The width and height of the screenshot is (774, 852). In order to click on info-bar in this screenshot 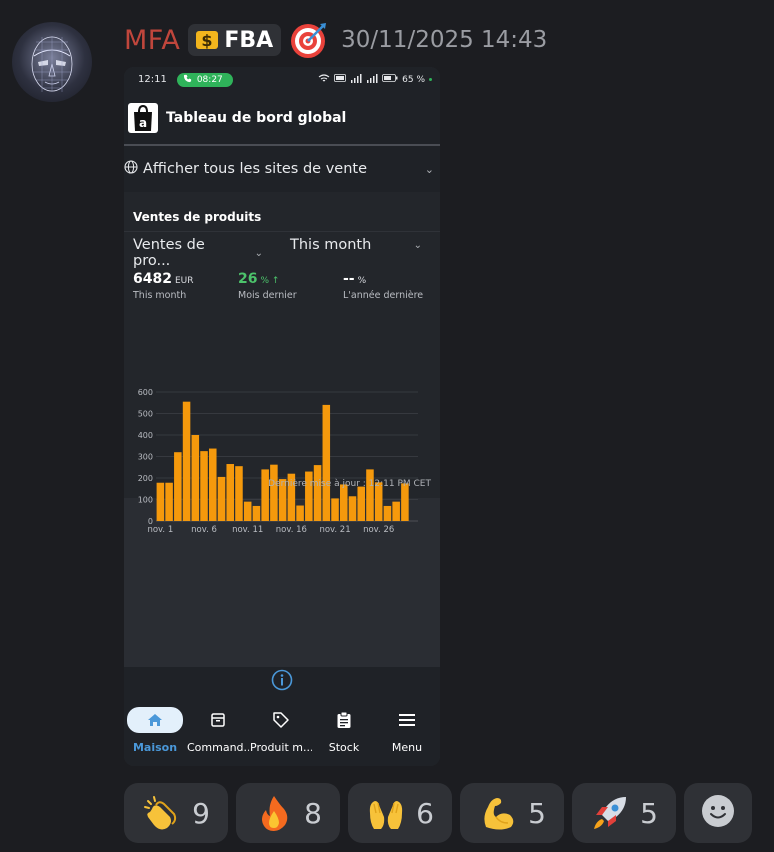, I will do `click(282, 682)`.